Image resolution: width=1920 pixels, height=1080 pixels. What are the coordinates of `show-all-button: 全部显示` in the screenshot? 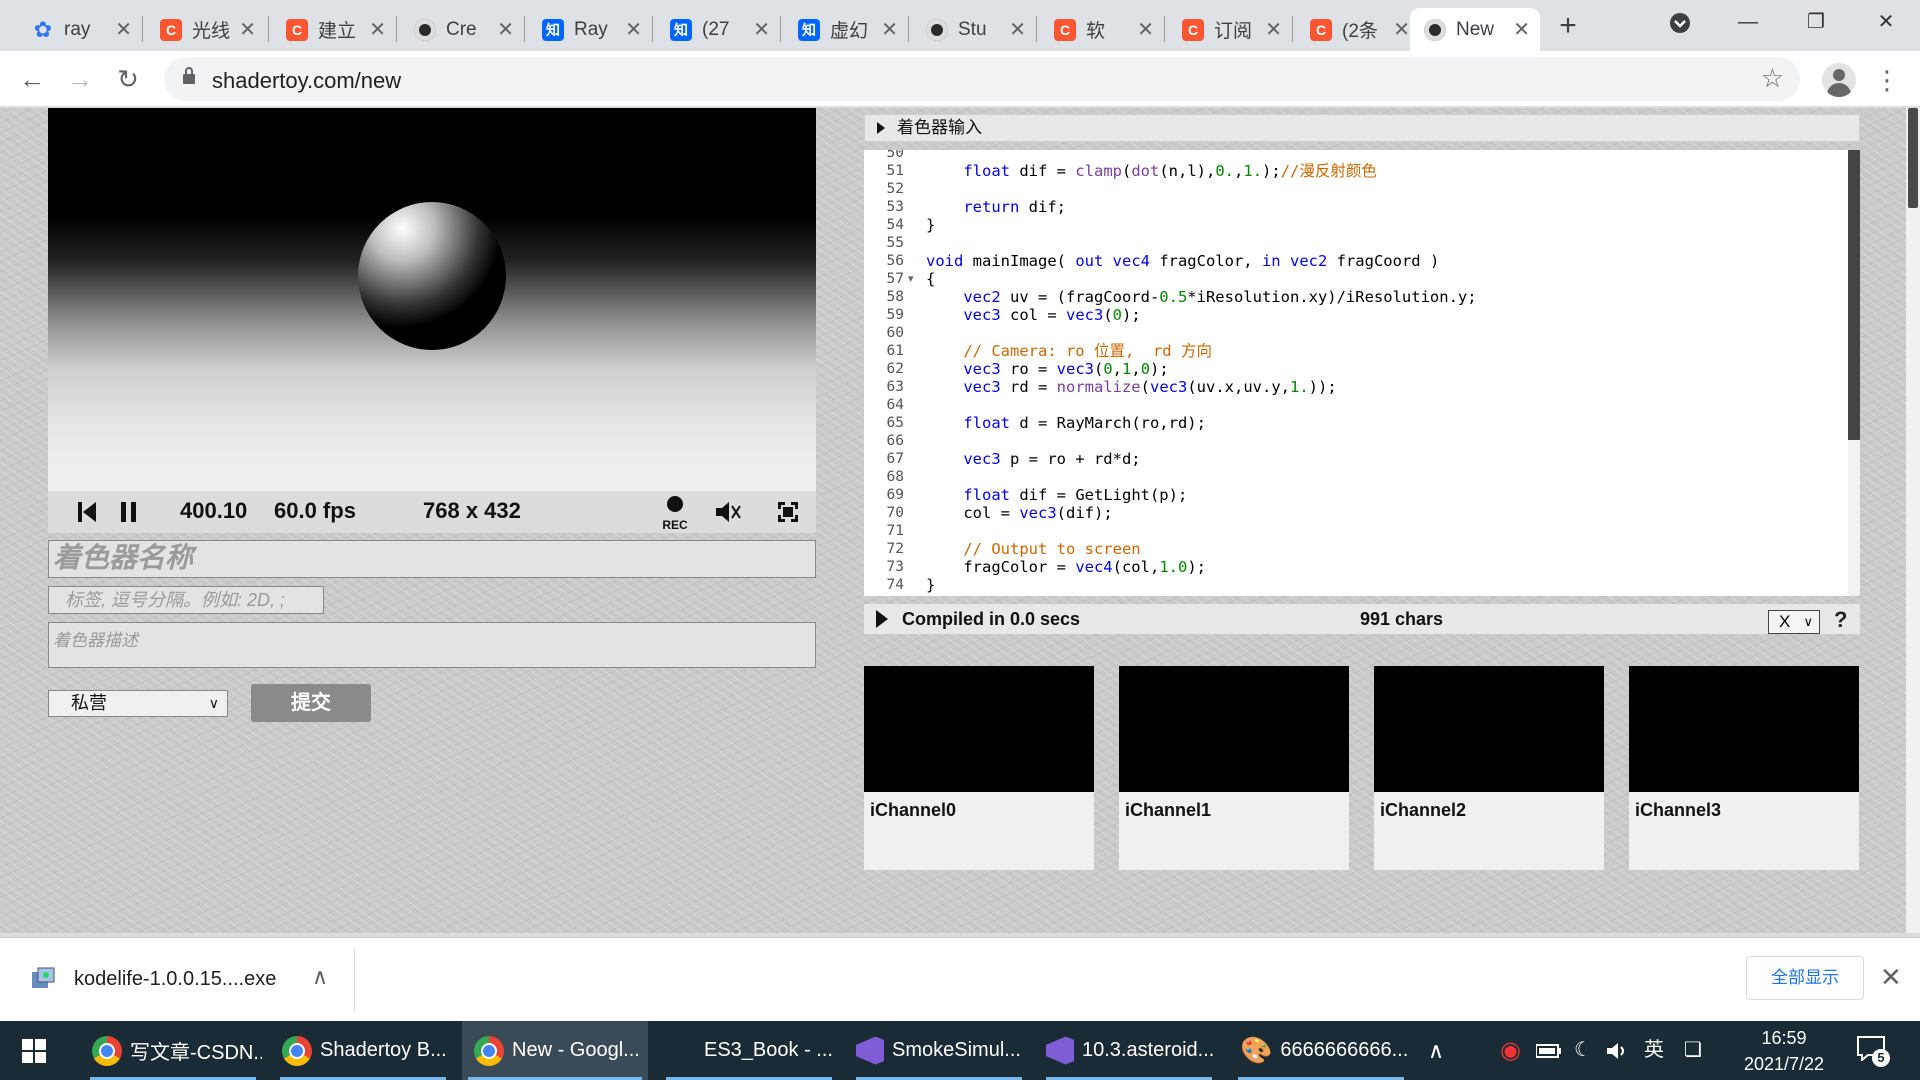 It's located at (1805, 978).